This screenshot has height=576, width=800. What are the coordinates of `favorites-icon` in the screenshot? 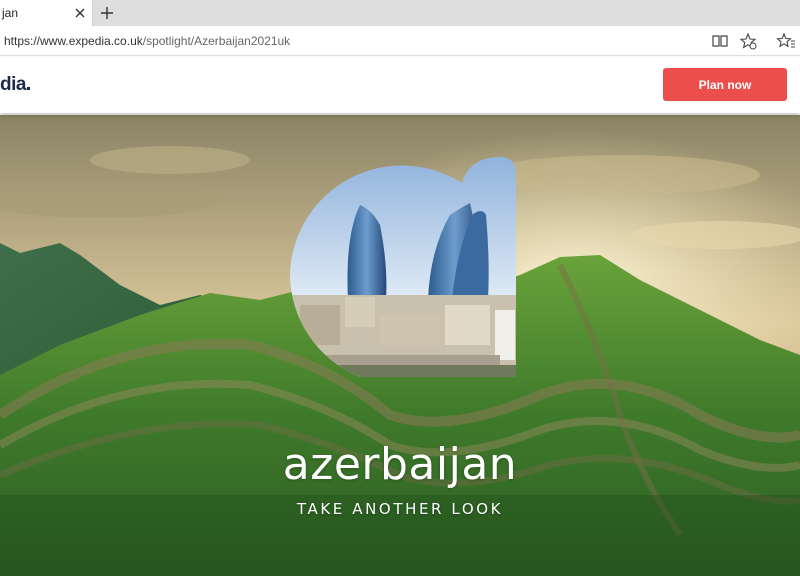 It's located at (786, 41).